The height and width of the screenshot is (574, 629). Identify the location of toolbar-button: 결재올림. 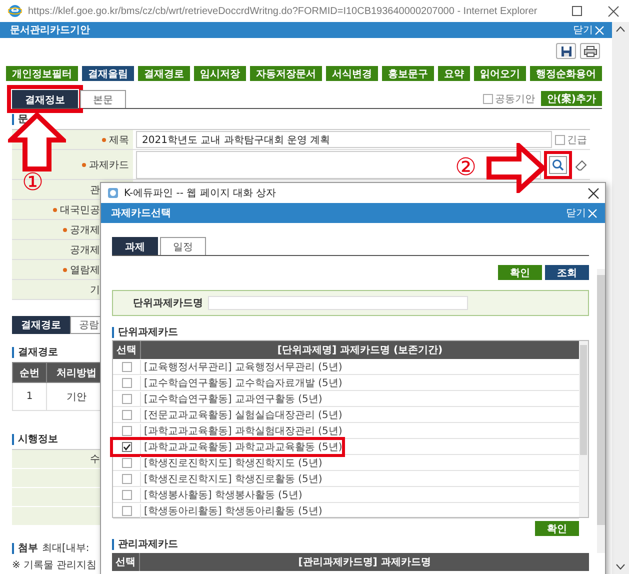
(108, 73).